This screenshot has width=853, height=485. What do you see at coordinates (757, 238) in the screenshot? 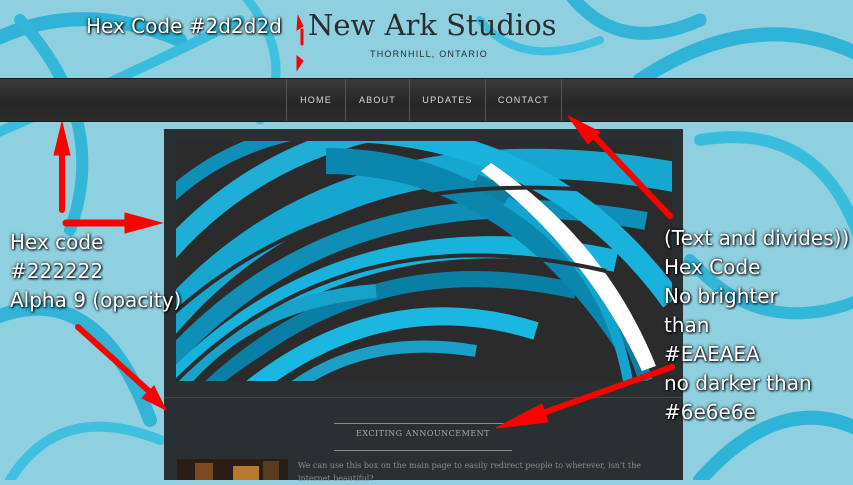
I see `annotation-line: (Text and divides))` at bounding box center [757, 238].